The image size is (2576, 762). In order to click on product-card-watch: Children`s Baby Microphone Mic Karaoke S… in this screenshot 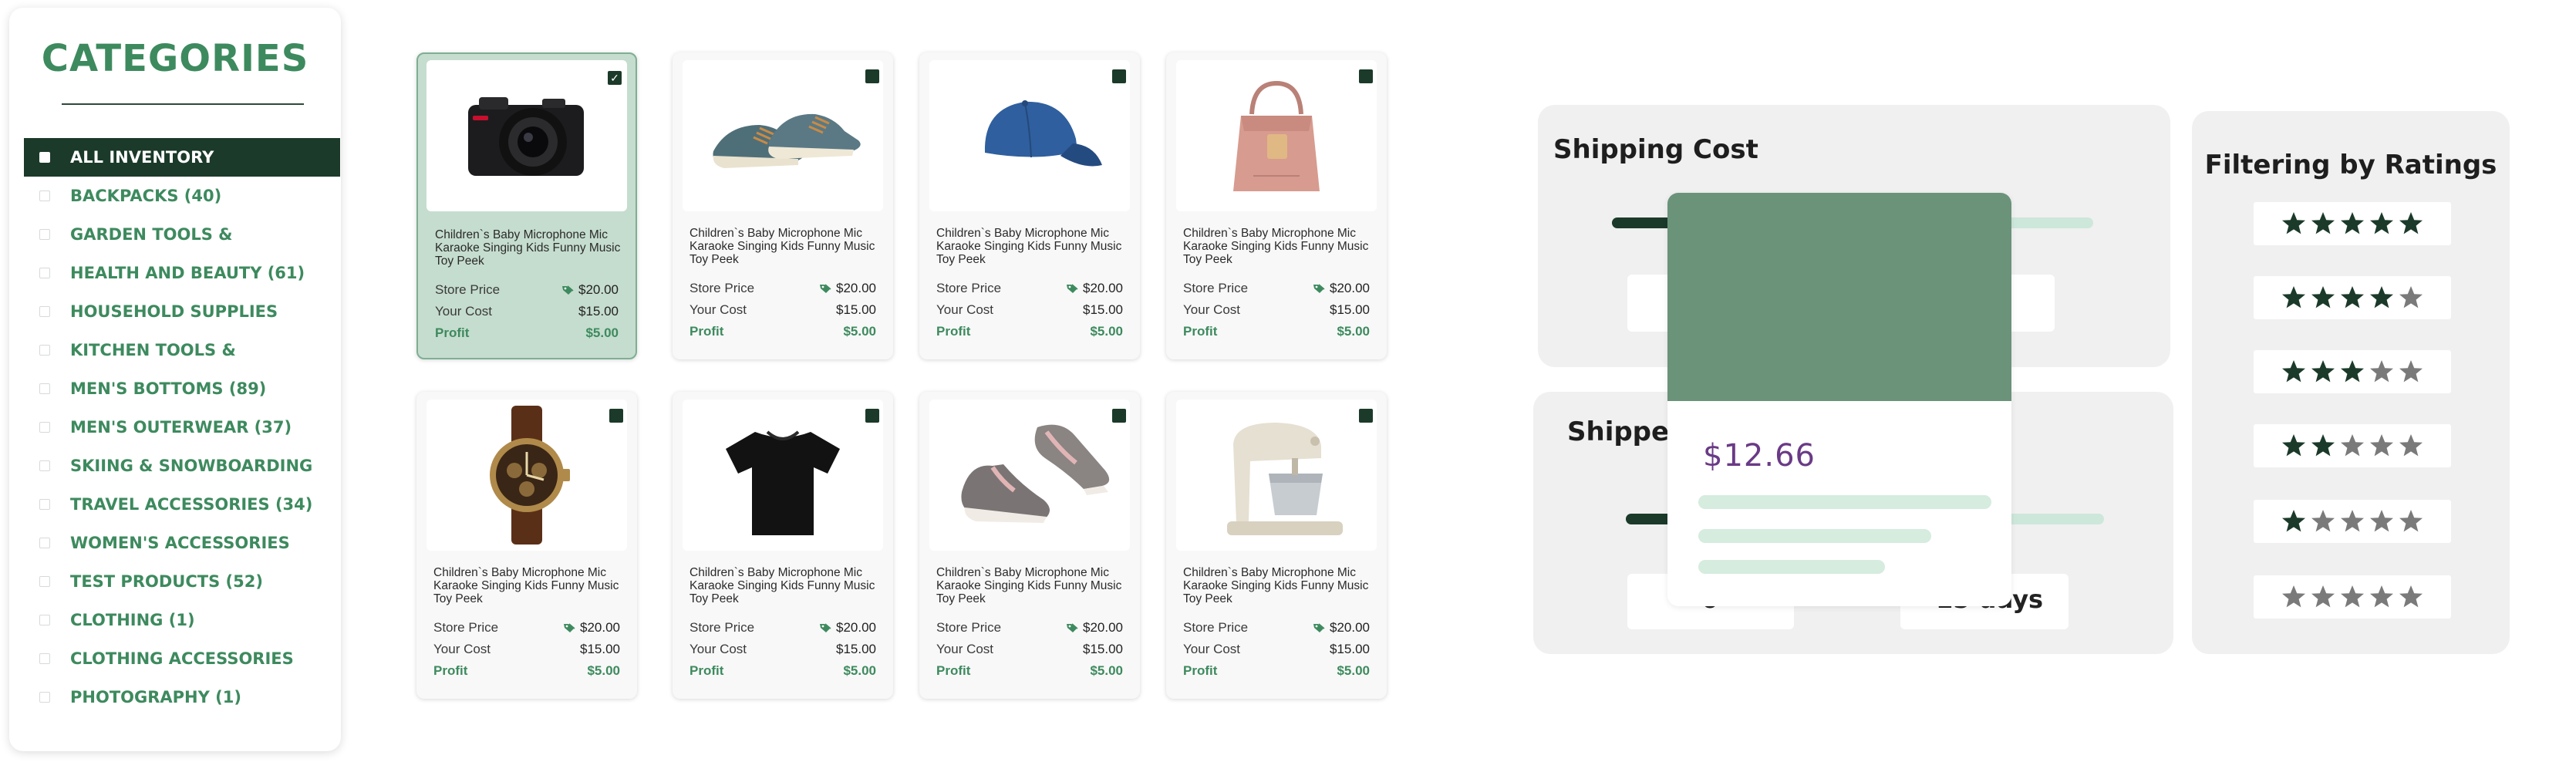, I will do `click(526, 545)`.